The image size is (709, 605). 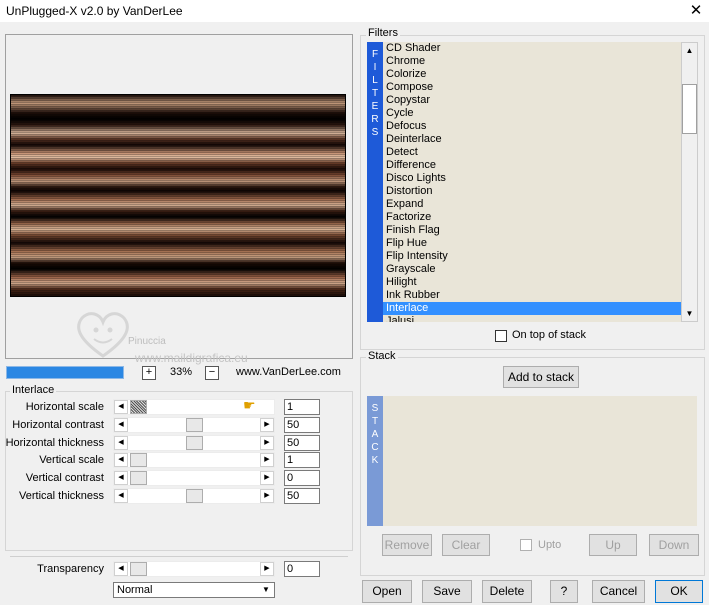 I want to click on stack-strip-letter: K, so click(x=375, y=460).